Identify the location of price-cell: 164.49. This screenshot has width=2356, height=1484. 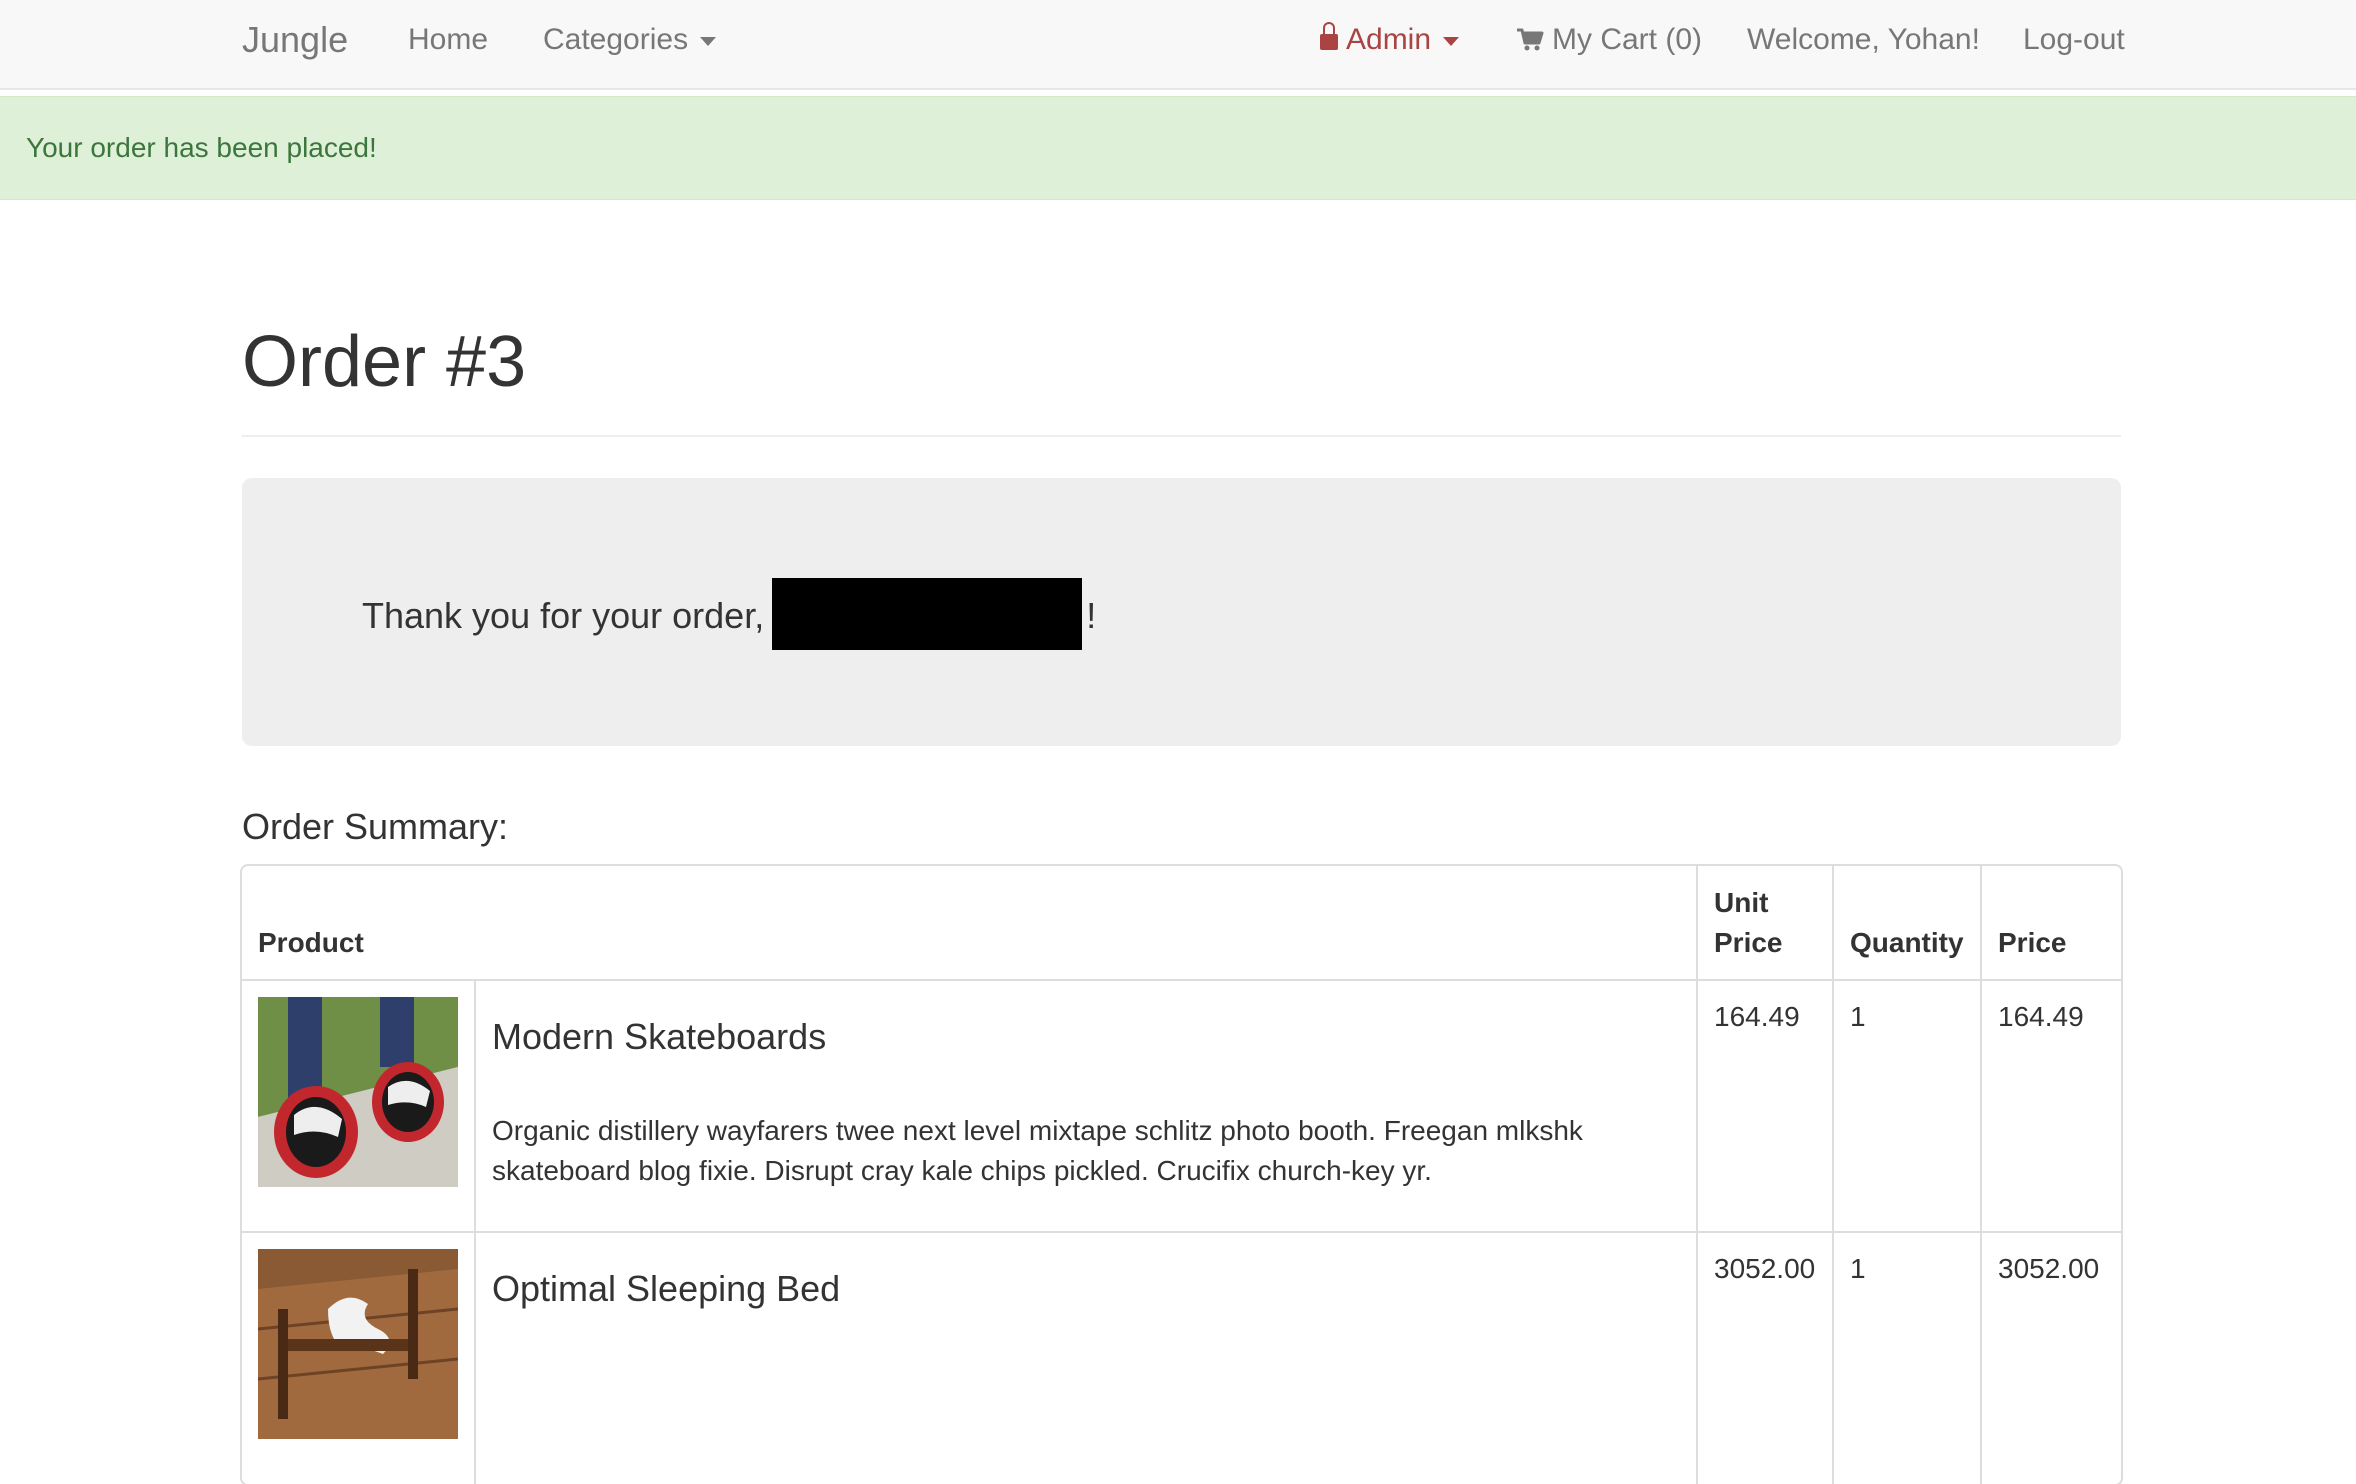
(2051, 1106).